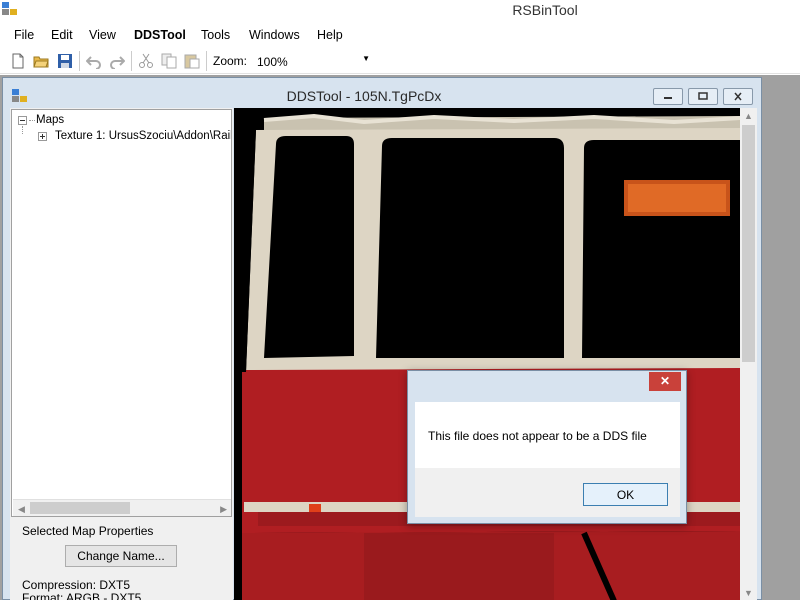  I want to click on minimize-icon, so click(668, 98).